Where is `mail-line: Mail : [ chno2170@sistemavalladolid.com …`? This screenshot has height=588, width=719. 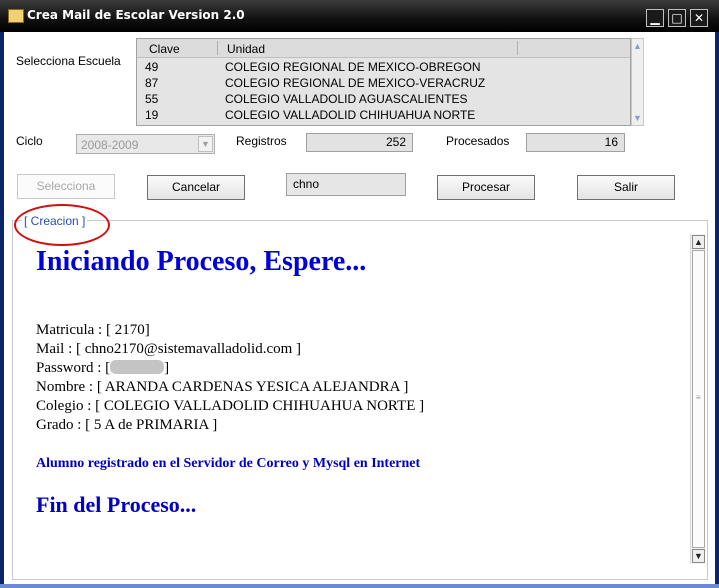 mail-line: Mail : [ chno2170@sistemavalladolid.com … is located at coordinates (169, 349).